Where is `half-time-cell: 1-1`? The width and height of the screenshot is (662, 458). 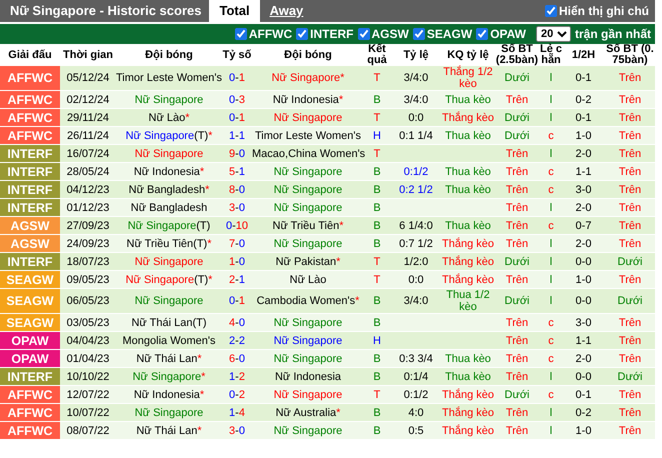
half-time-cell: 1-1 is located at coordinates (583, 171).